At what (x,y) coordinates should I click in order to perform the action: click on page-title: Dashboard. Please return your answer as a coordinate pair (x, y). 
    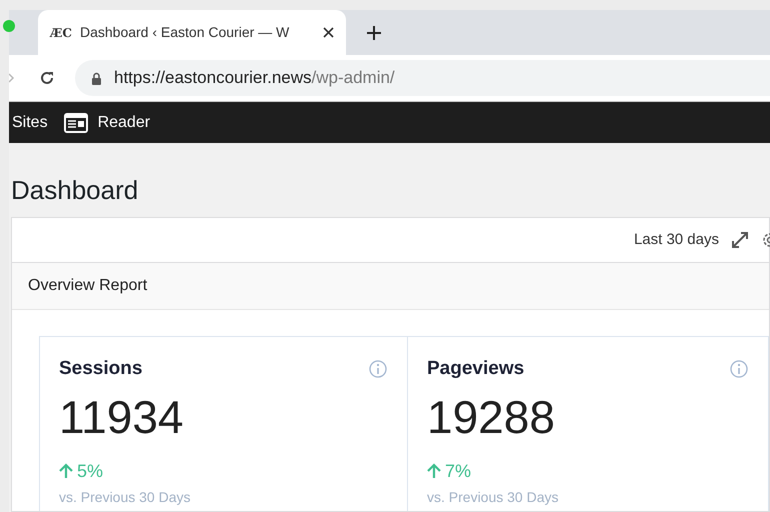
    Looking at the image, I should click on (75, 190).